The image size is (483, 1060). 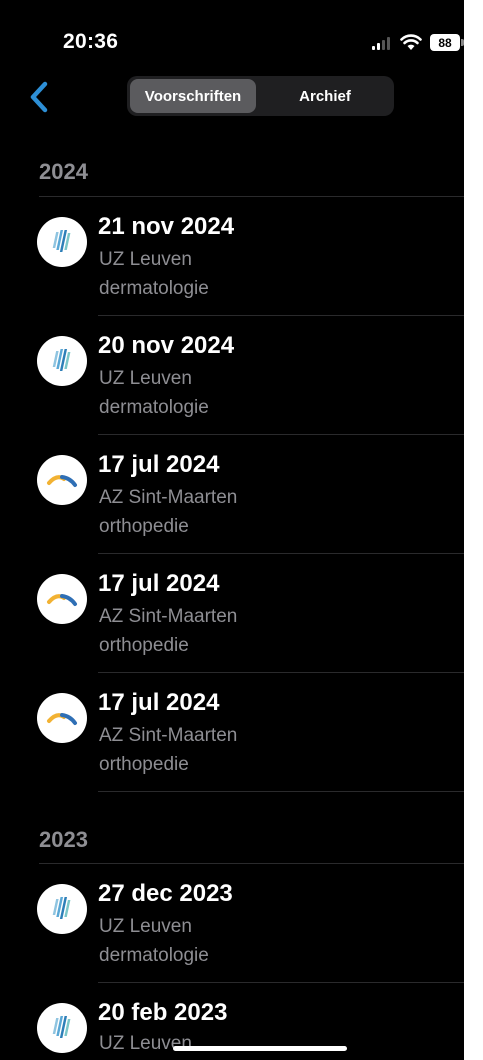 I want to click on divider, so click(x=281, y=791).